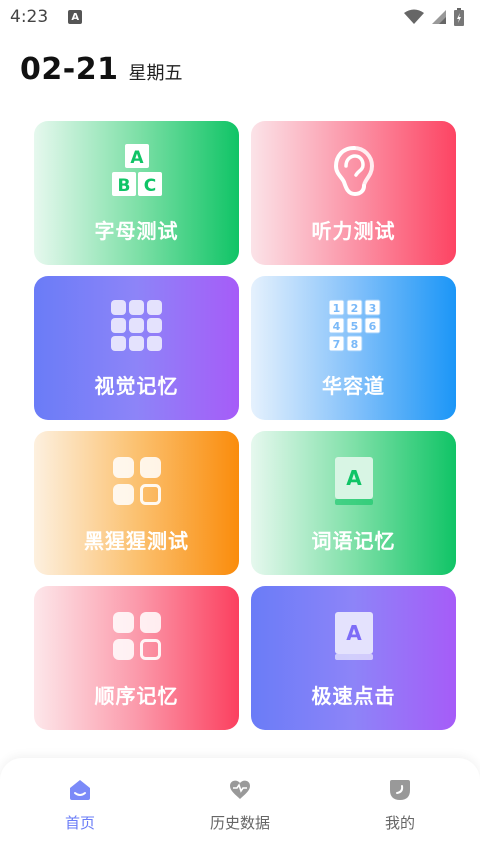 This screenshot has height=853, width=480. Describe the element at coordinates (29, 17) in the screenshot. I see `status-time: 4:23` at that location.